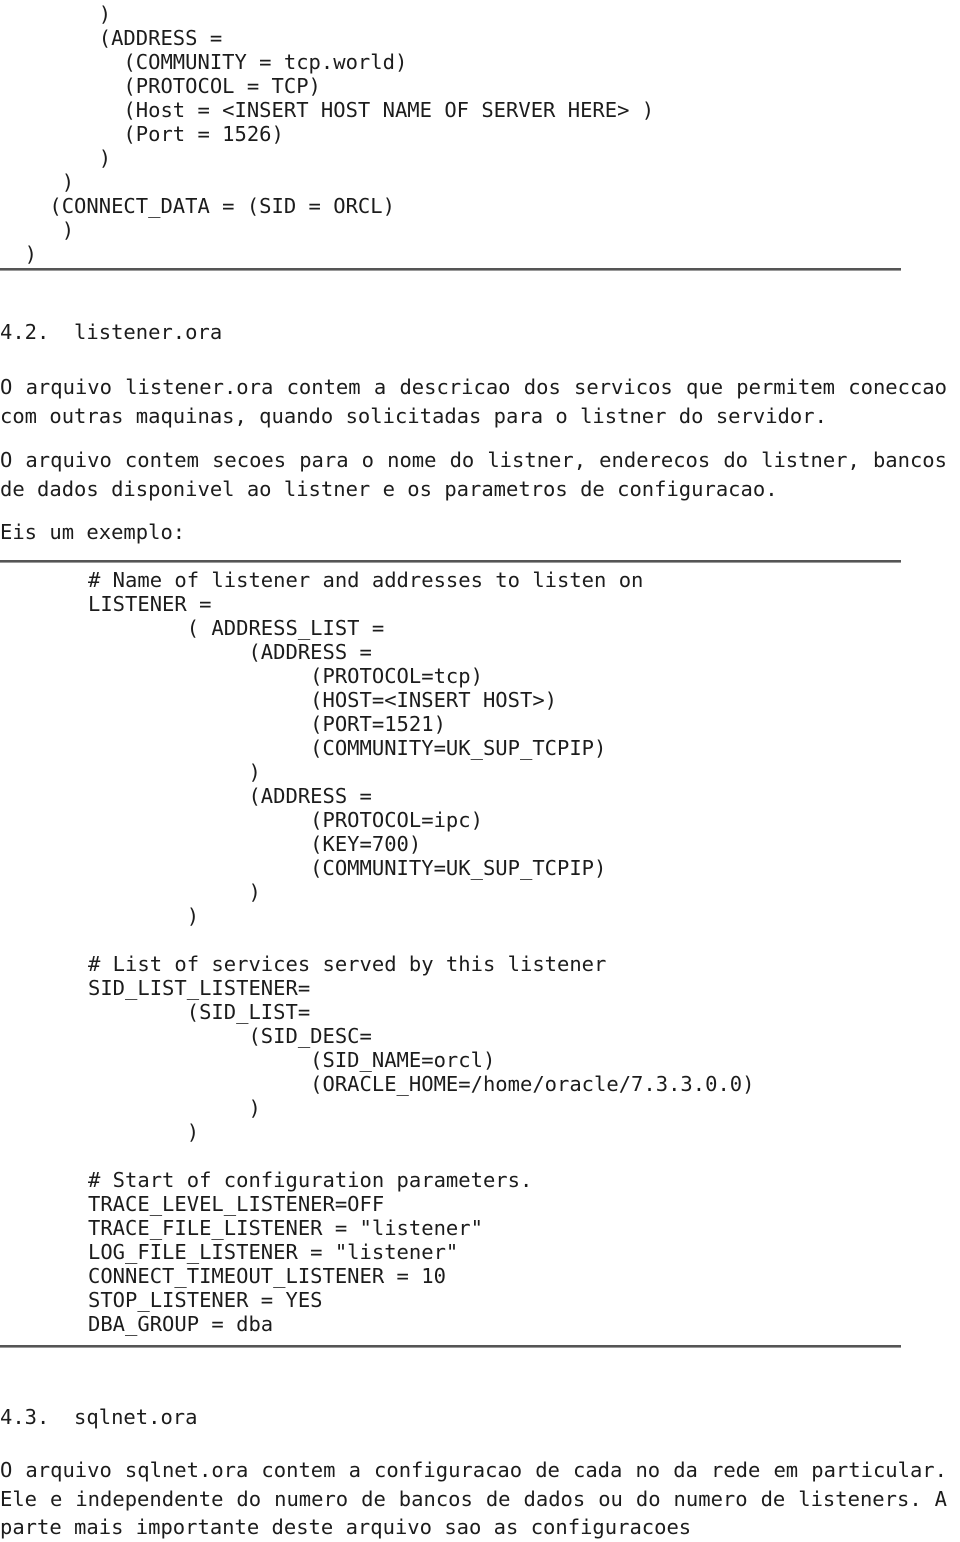 This screenshot has width=960, height=1542. I want to click on rule-after-tnsnames-wrap, so click(450, 269).